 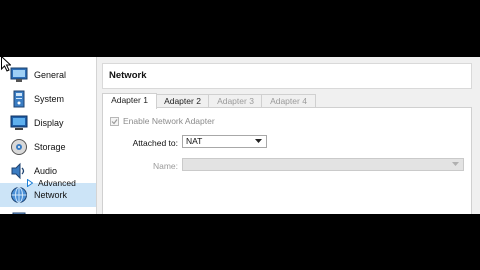 What do you see at coordinates (169, 121) in the screenshot?
I see `enable-adapter-label: Enable Network Adapter` at bounding box center [169, 121].